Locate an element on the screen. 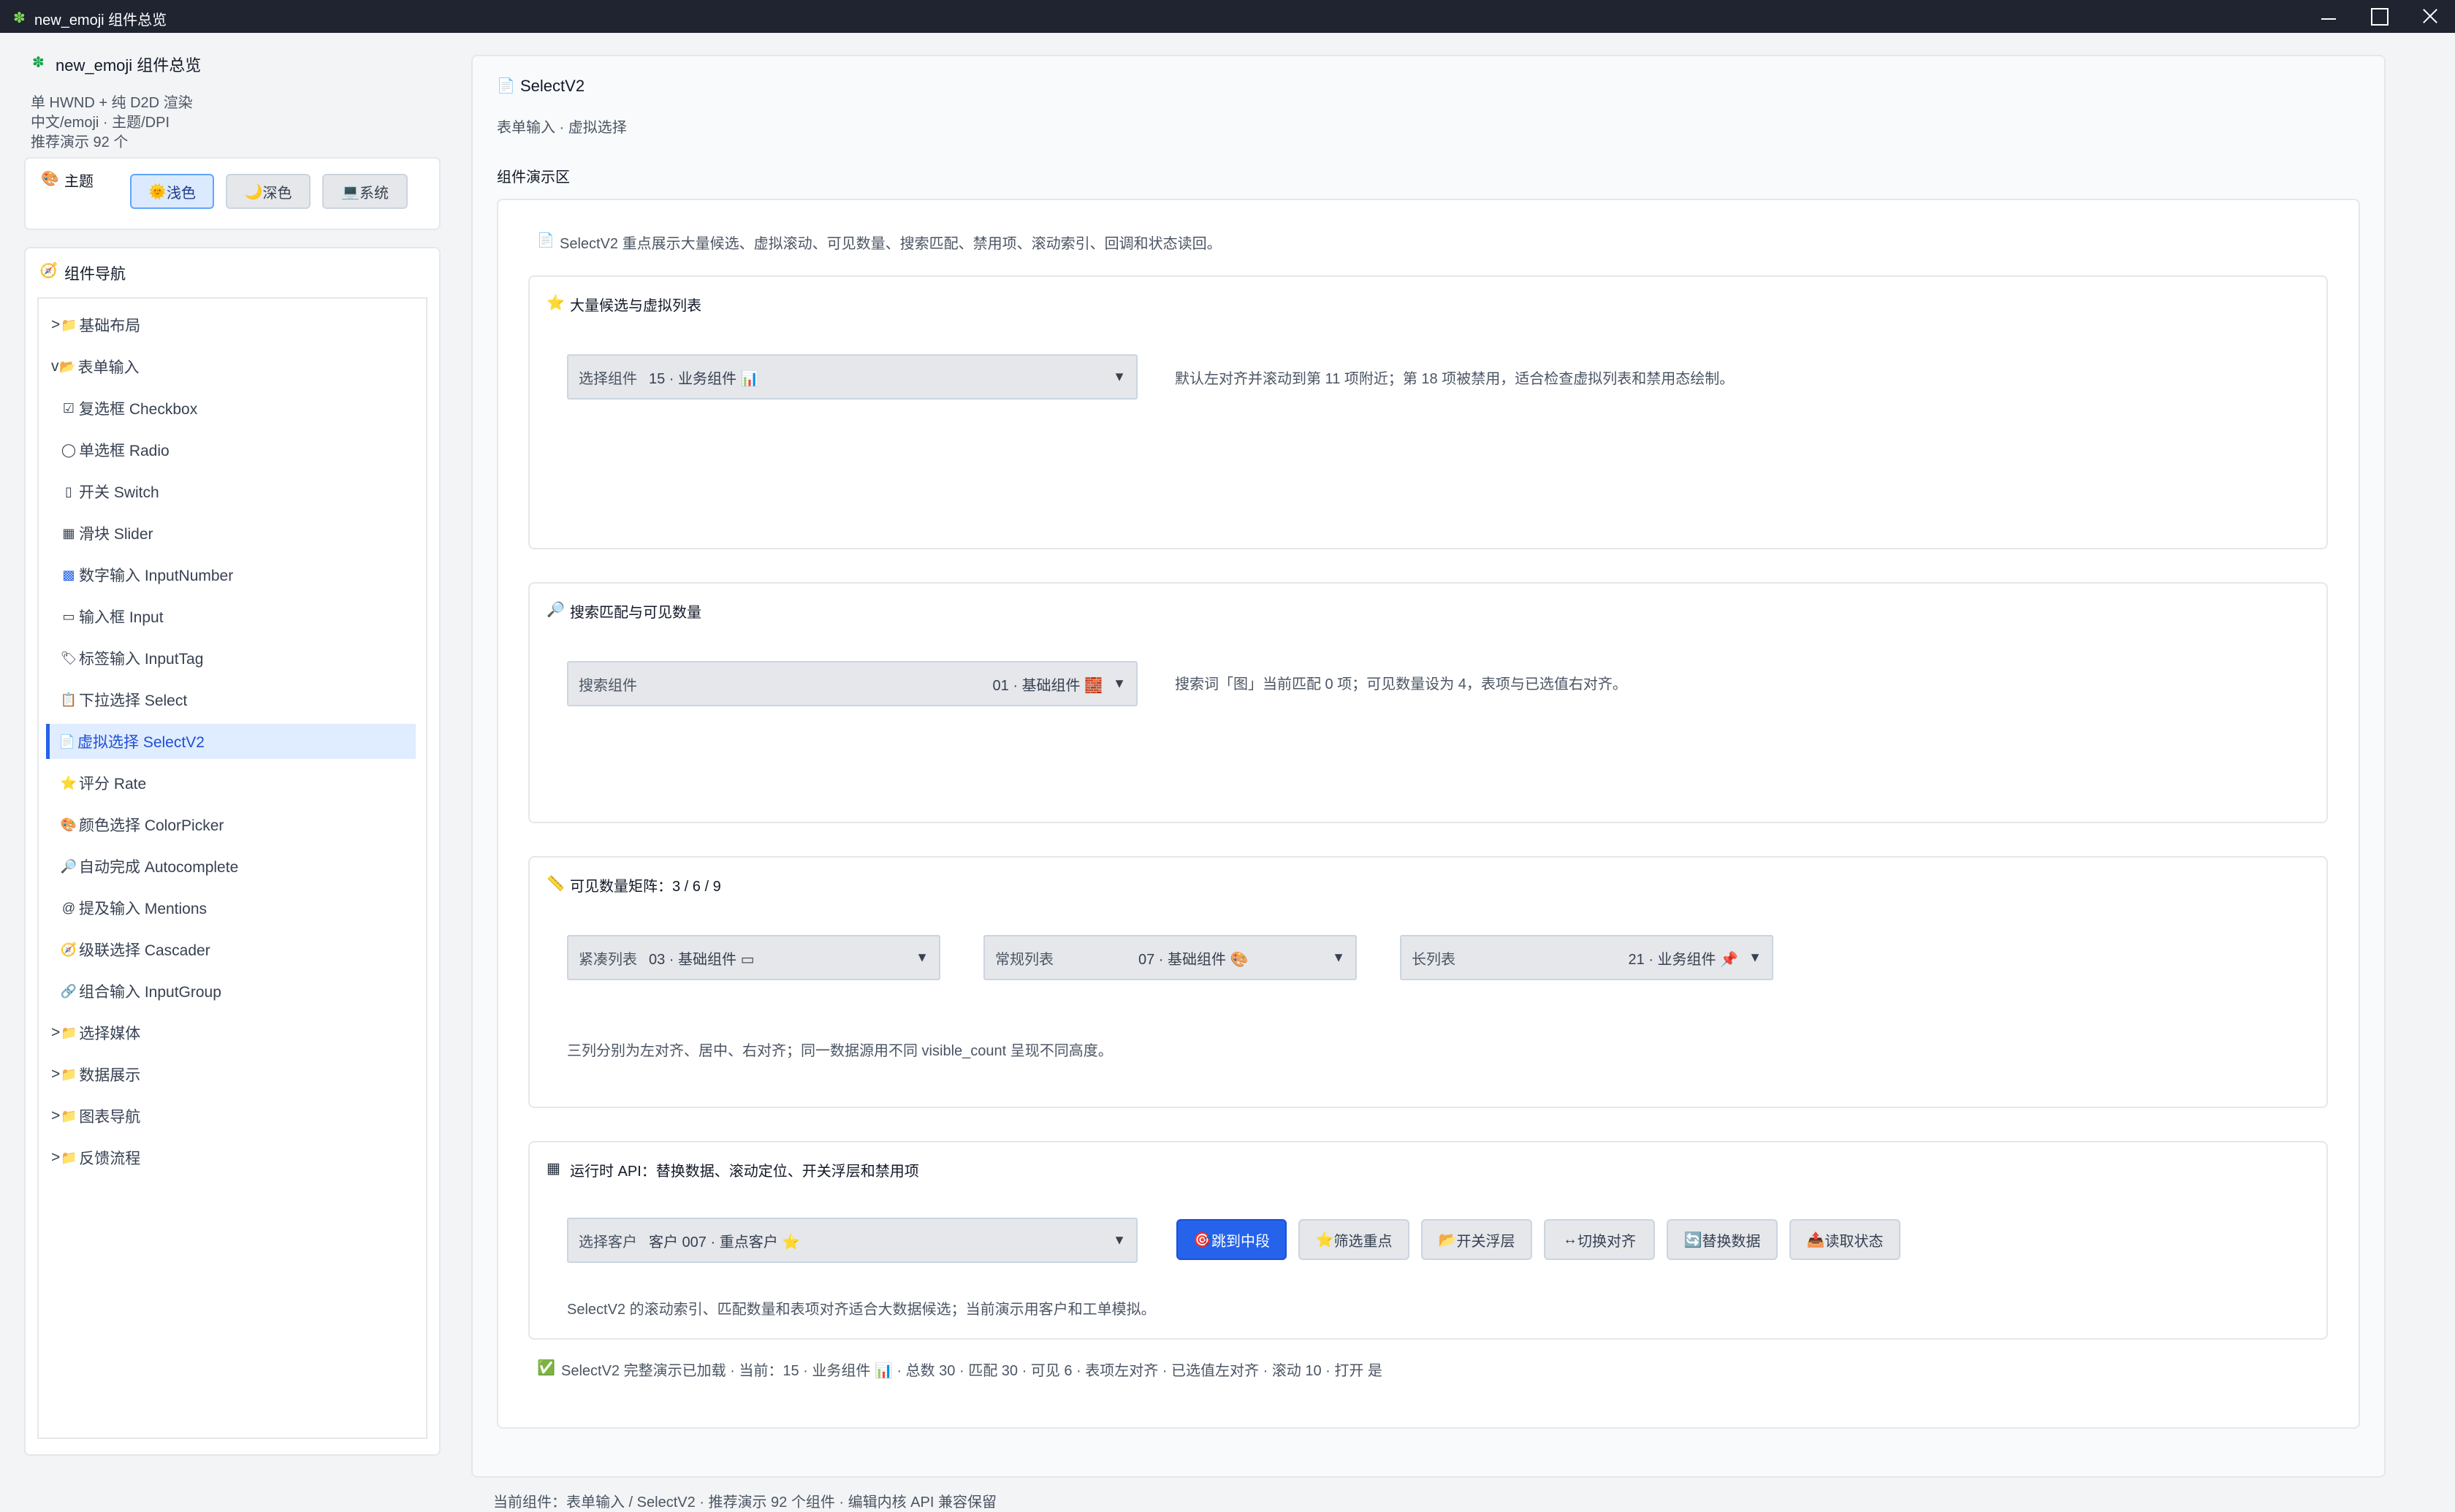  nav-group-media: > 📁 选择媒体 is located at coordinates (228, 1032).